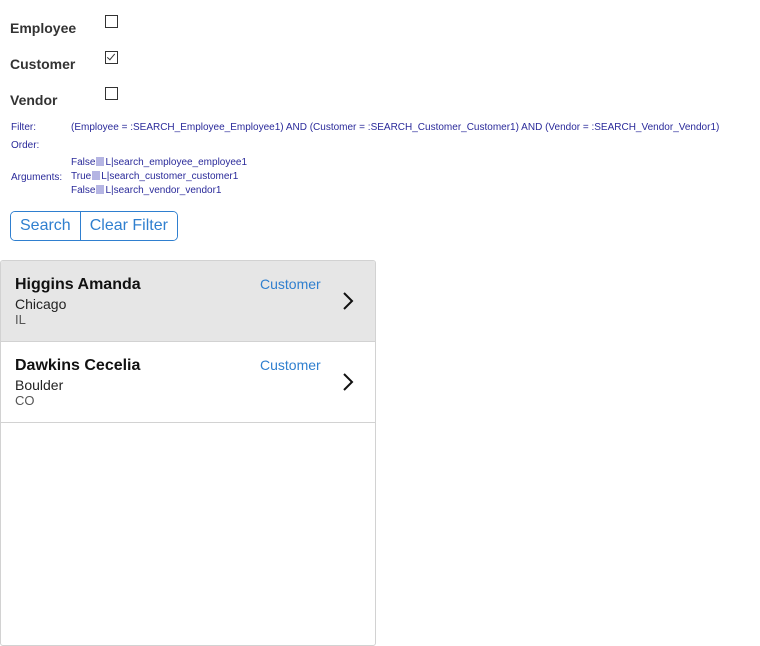  Describe the element at coordinates (188, 382) in the screenshot. I see `list-item: Dawkins Cecelia Boulder CO Customer` at that location.